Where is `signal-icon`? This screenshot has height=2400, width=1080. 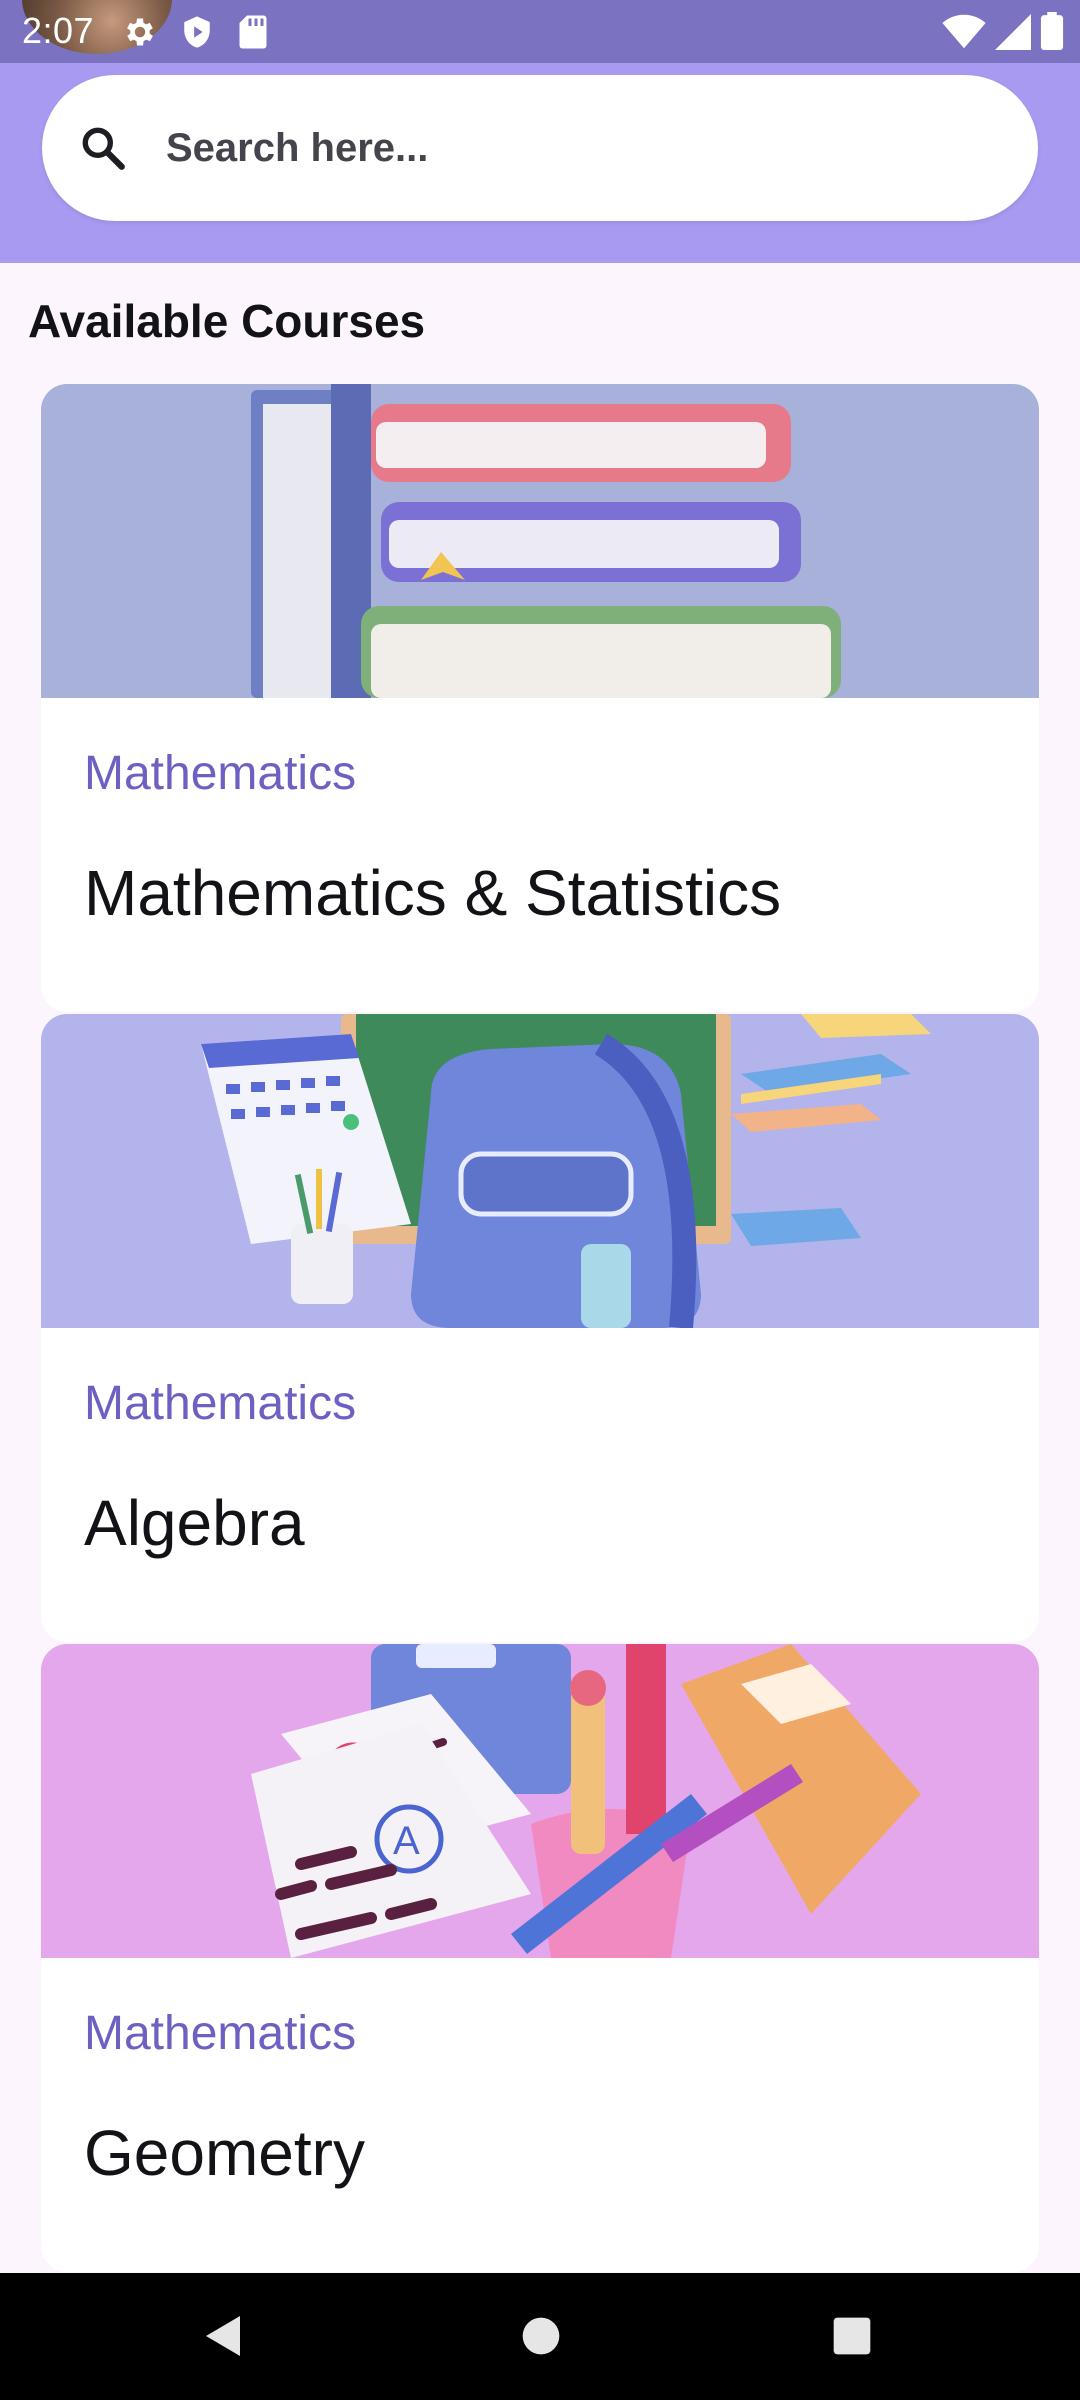
signal-icon is located at coordinates (1013, 34).